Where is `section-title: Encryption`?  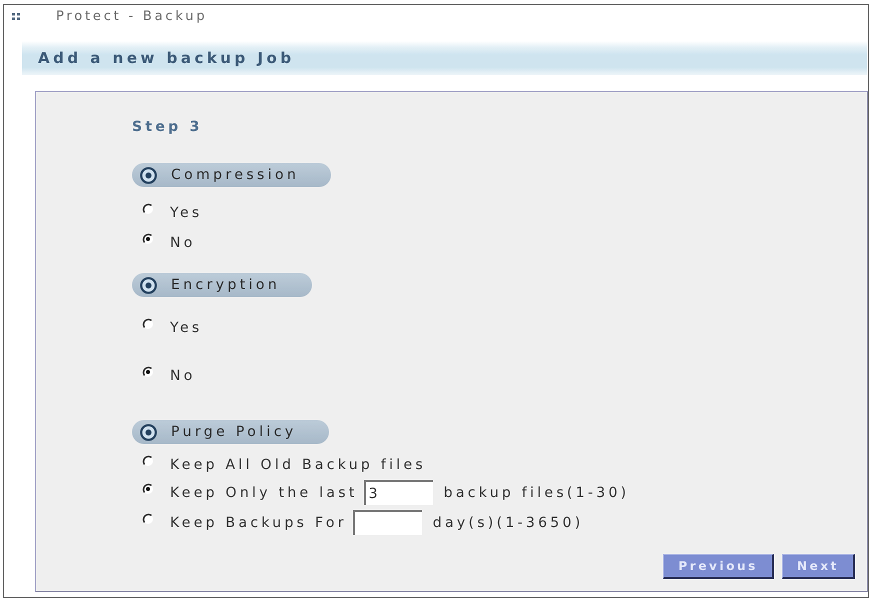
section-title: Encryption is located at coordinates (225, 285).